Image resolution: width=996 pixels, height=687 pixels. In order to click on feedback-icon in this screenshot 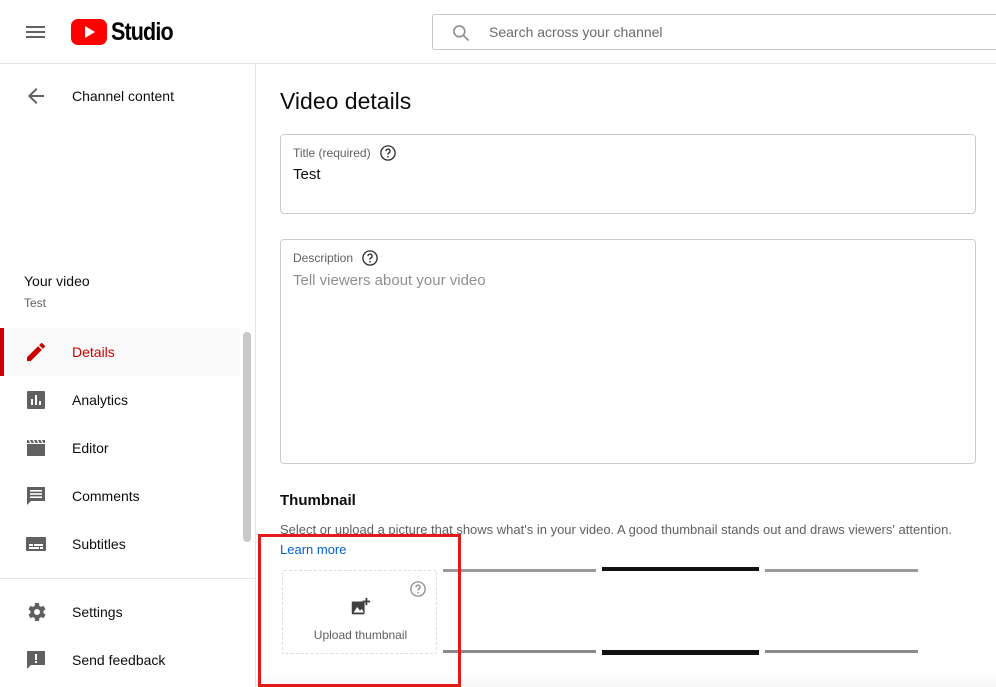, I will do `click(36, 660)`.